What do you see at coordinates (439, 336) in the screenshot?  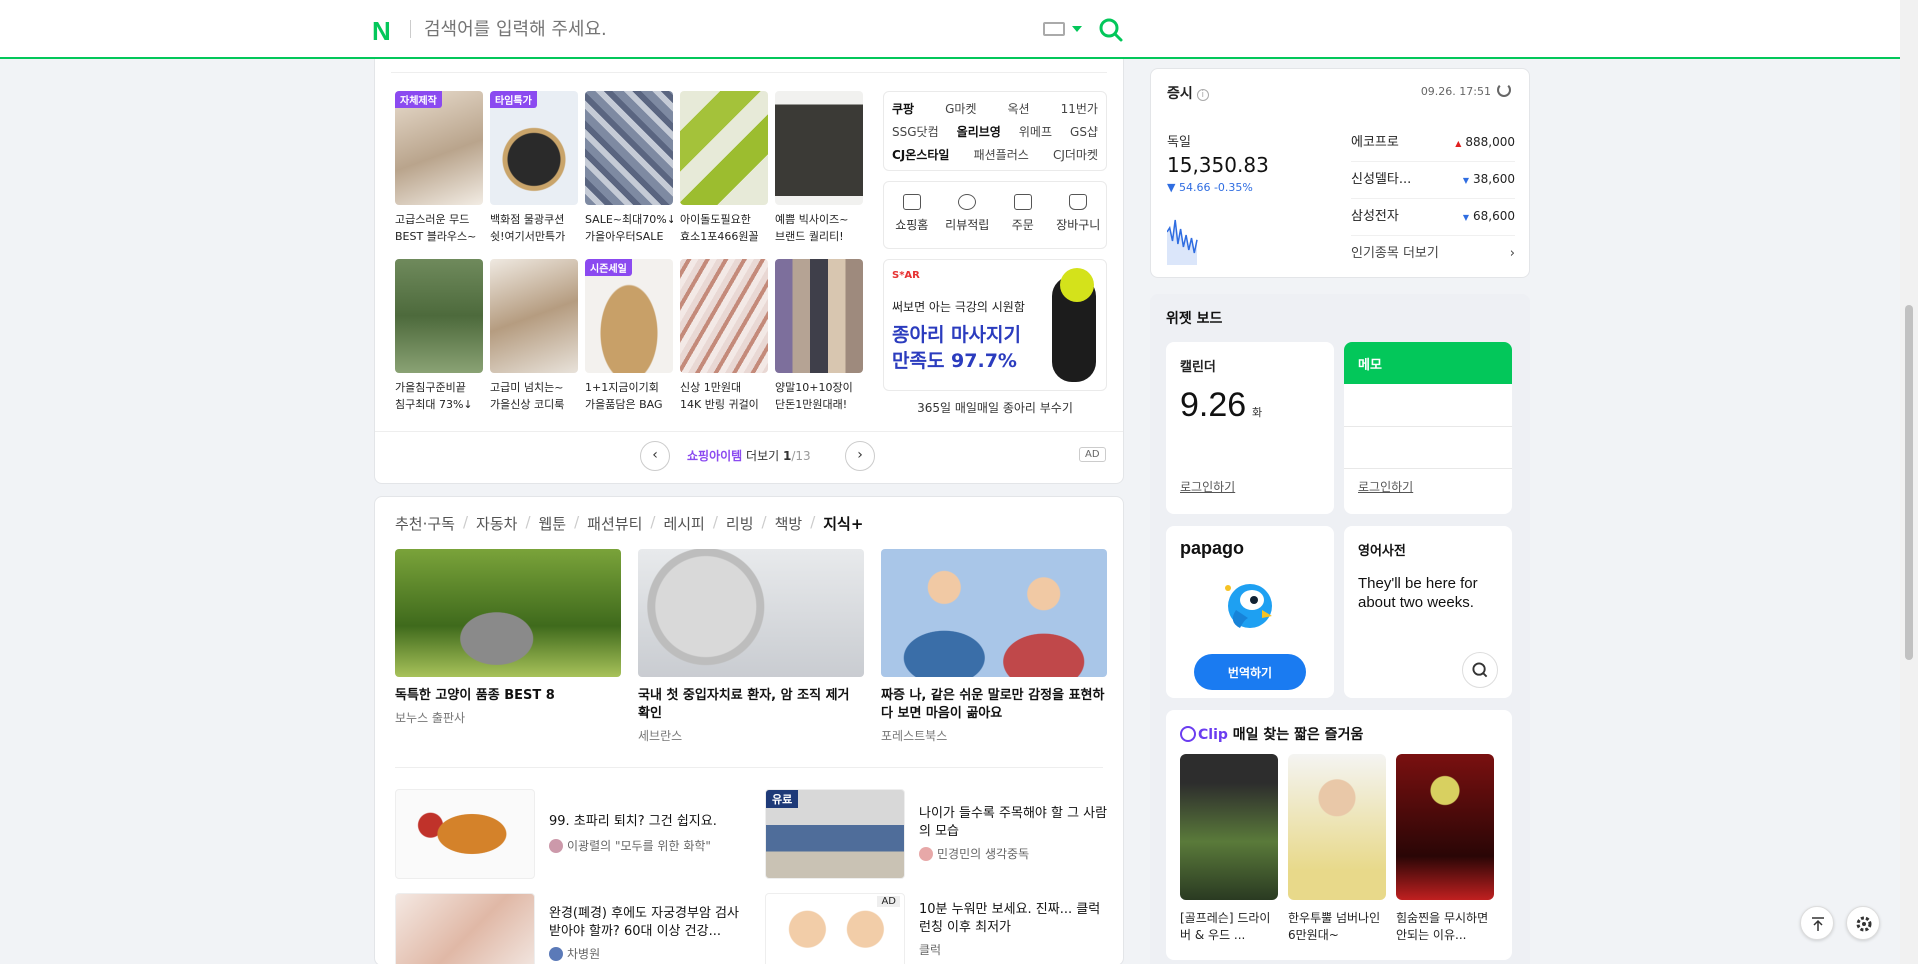 I see `product-item: 가을침구준비끝 침구최대 73%↓` at bounding box center [439, 336].